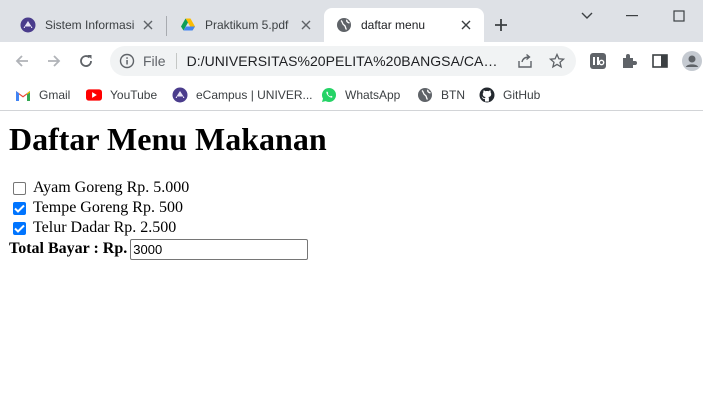 The width and height of the screenshot is (703, 420). What do you see at coordinates (94, 95) in the screenshot?
I see `youtube-icon` at bounding box center [94, 95].